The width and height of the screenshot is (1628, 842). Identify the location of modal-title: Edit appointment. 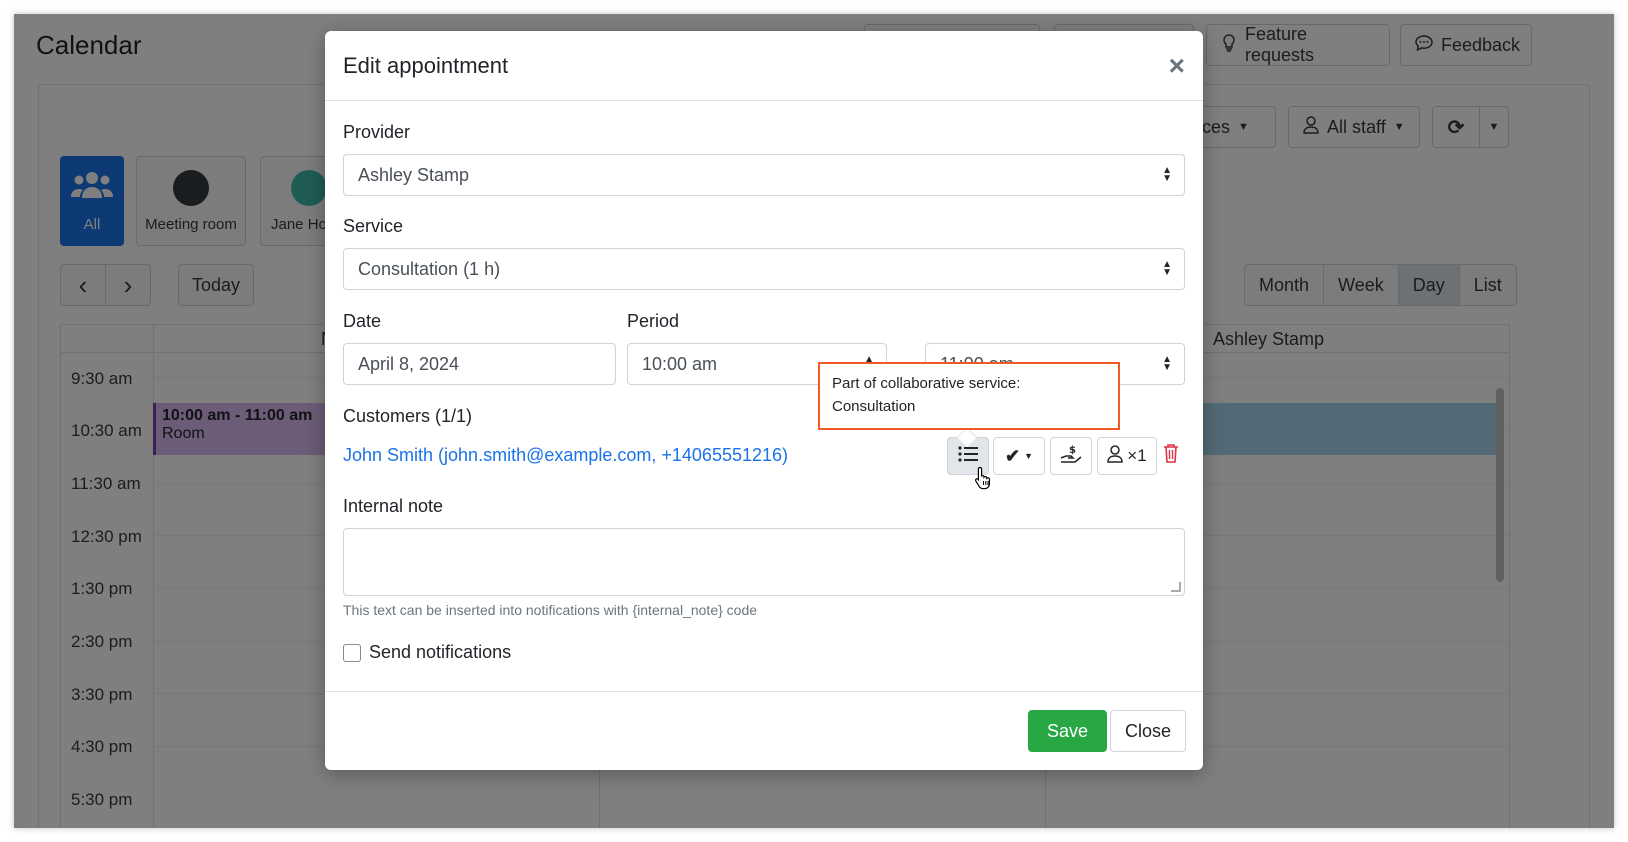
(426, 65).